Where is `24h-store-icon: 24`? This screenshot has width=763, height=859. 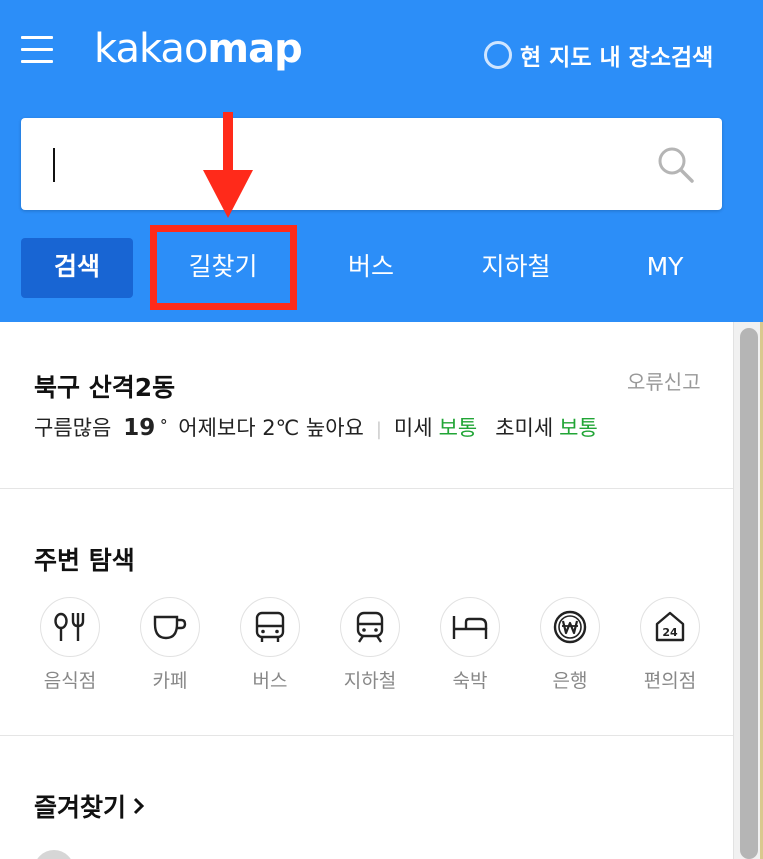 24h-store-icon: 24 is located at coordinates (670, 627).